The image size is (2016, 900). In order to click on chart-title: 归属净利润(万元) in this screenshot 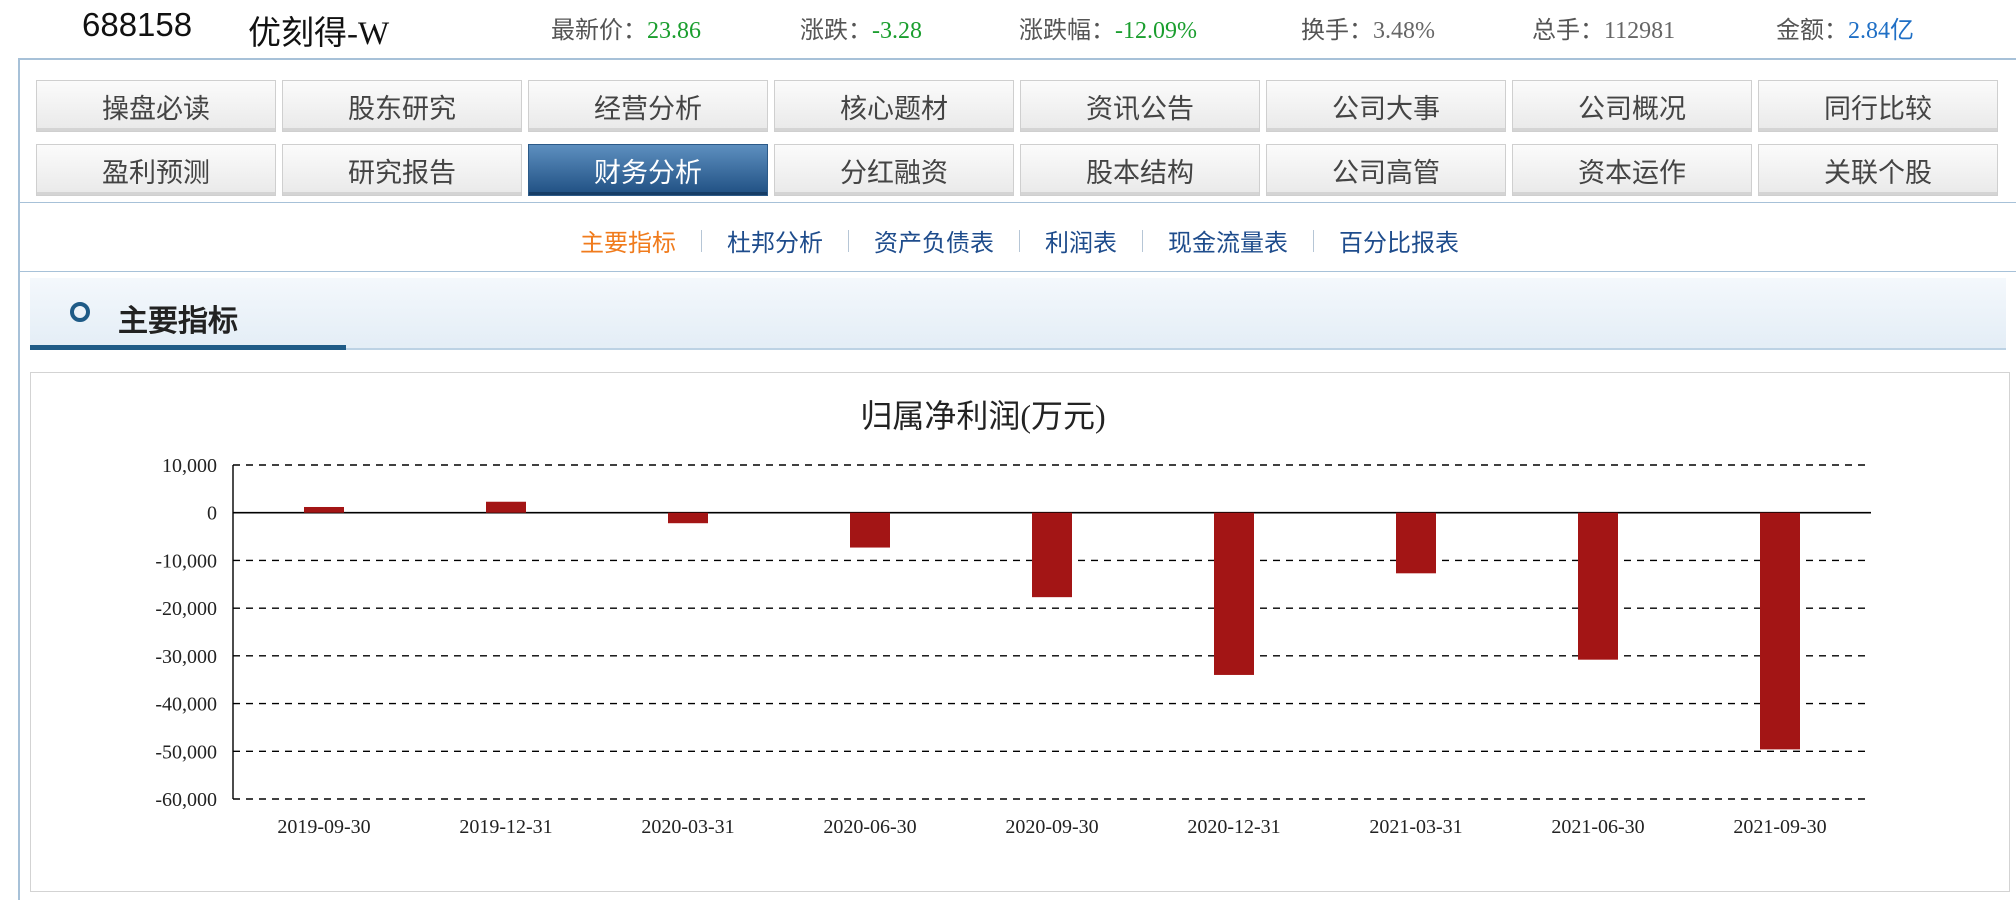, I will do `click(982, 416)`.